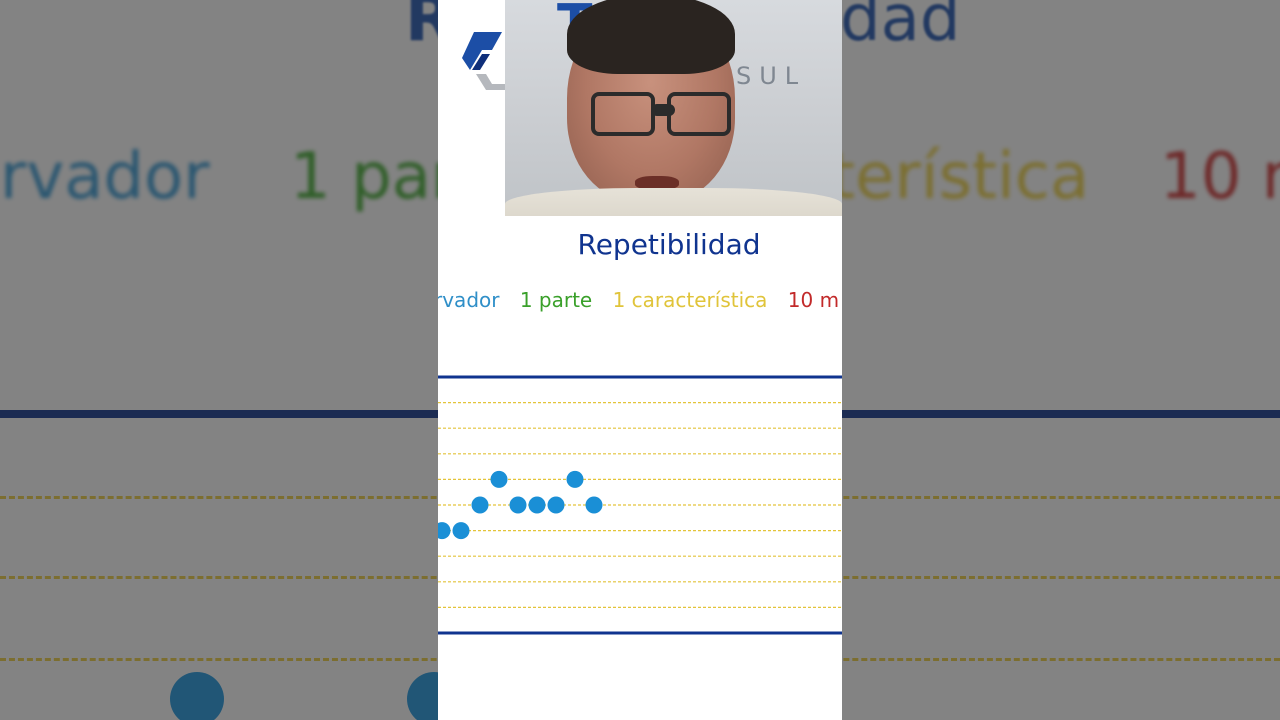  What do you see at coordinates (690, 300) in the screenshot?
I see `label-caracteristica: 1 característica` at bounding box center [690, 300].